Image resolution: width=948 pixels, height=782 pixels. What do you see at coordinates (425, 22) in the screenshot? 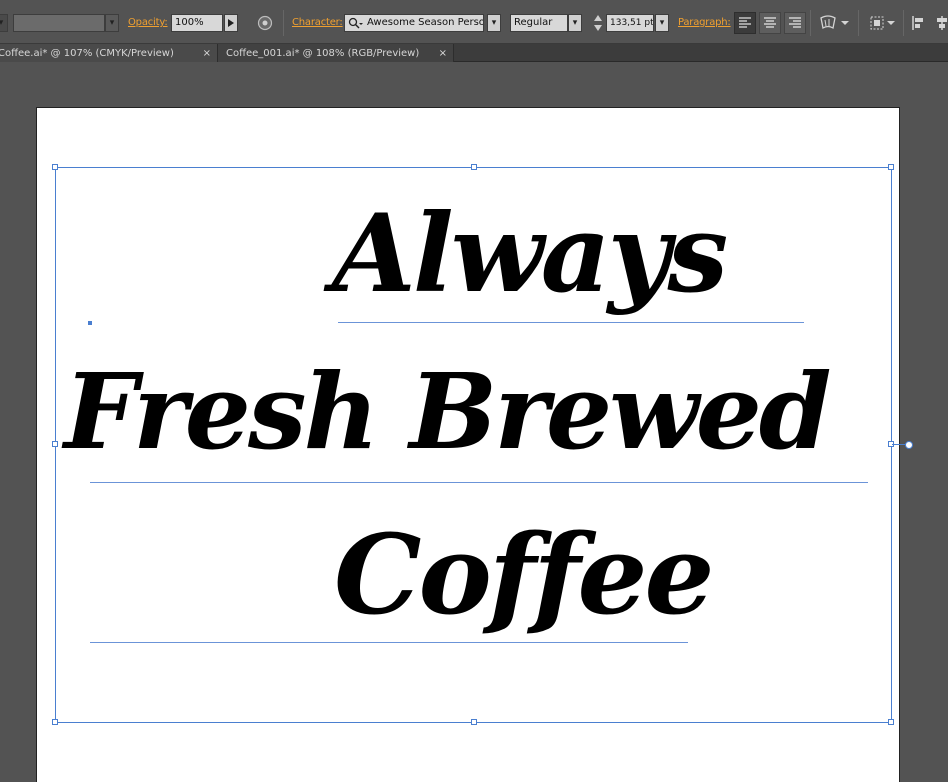
I see `font-family-value: Awesome Season Person` at bounding box center [425, 22].